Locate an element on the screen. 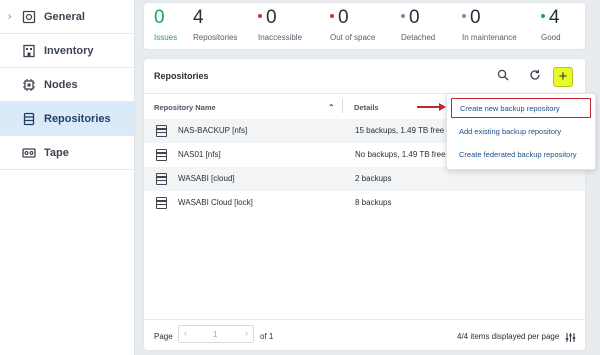 The height and width of the screenshot is (355, 600). sidebar-item-label: General is located at coordinates (64, 16).